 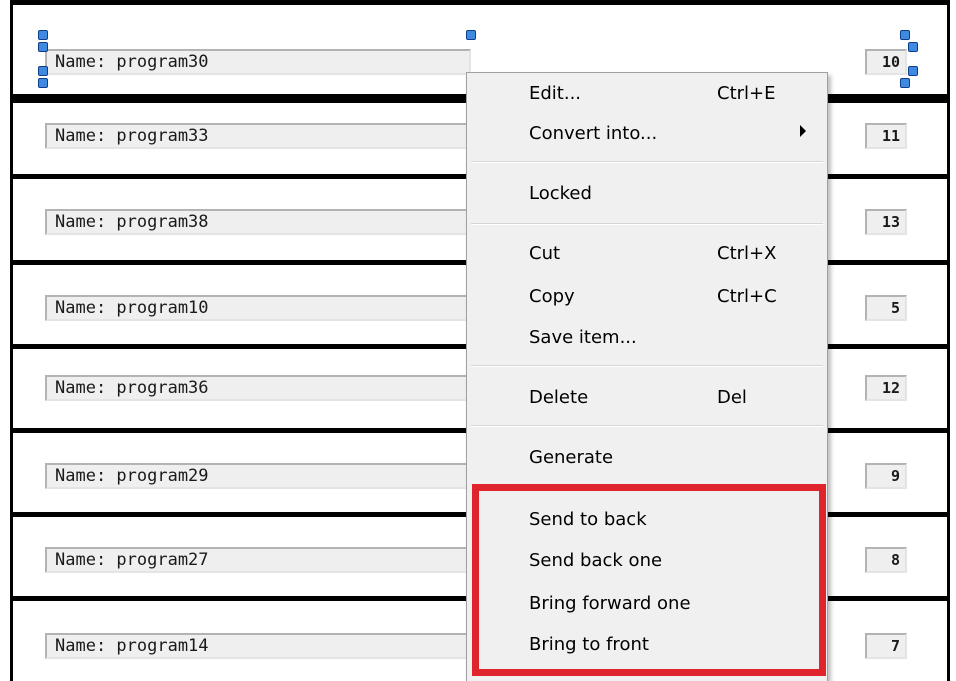 What do you see at coordinates (647, 95) in the screenshot?
I see `menu-item-edit: Edit... Ctrl+E` at bounding box center [647, 95].